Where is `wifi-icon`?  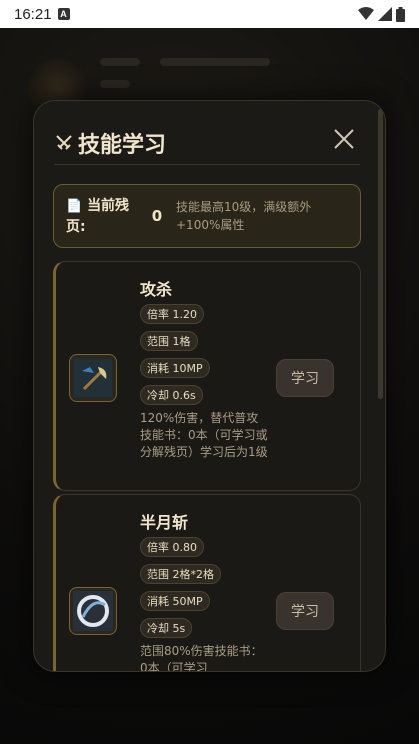
wifi-icon is located at coordinates (366, 13).